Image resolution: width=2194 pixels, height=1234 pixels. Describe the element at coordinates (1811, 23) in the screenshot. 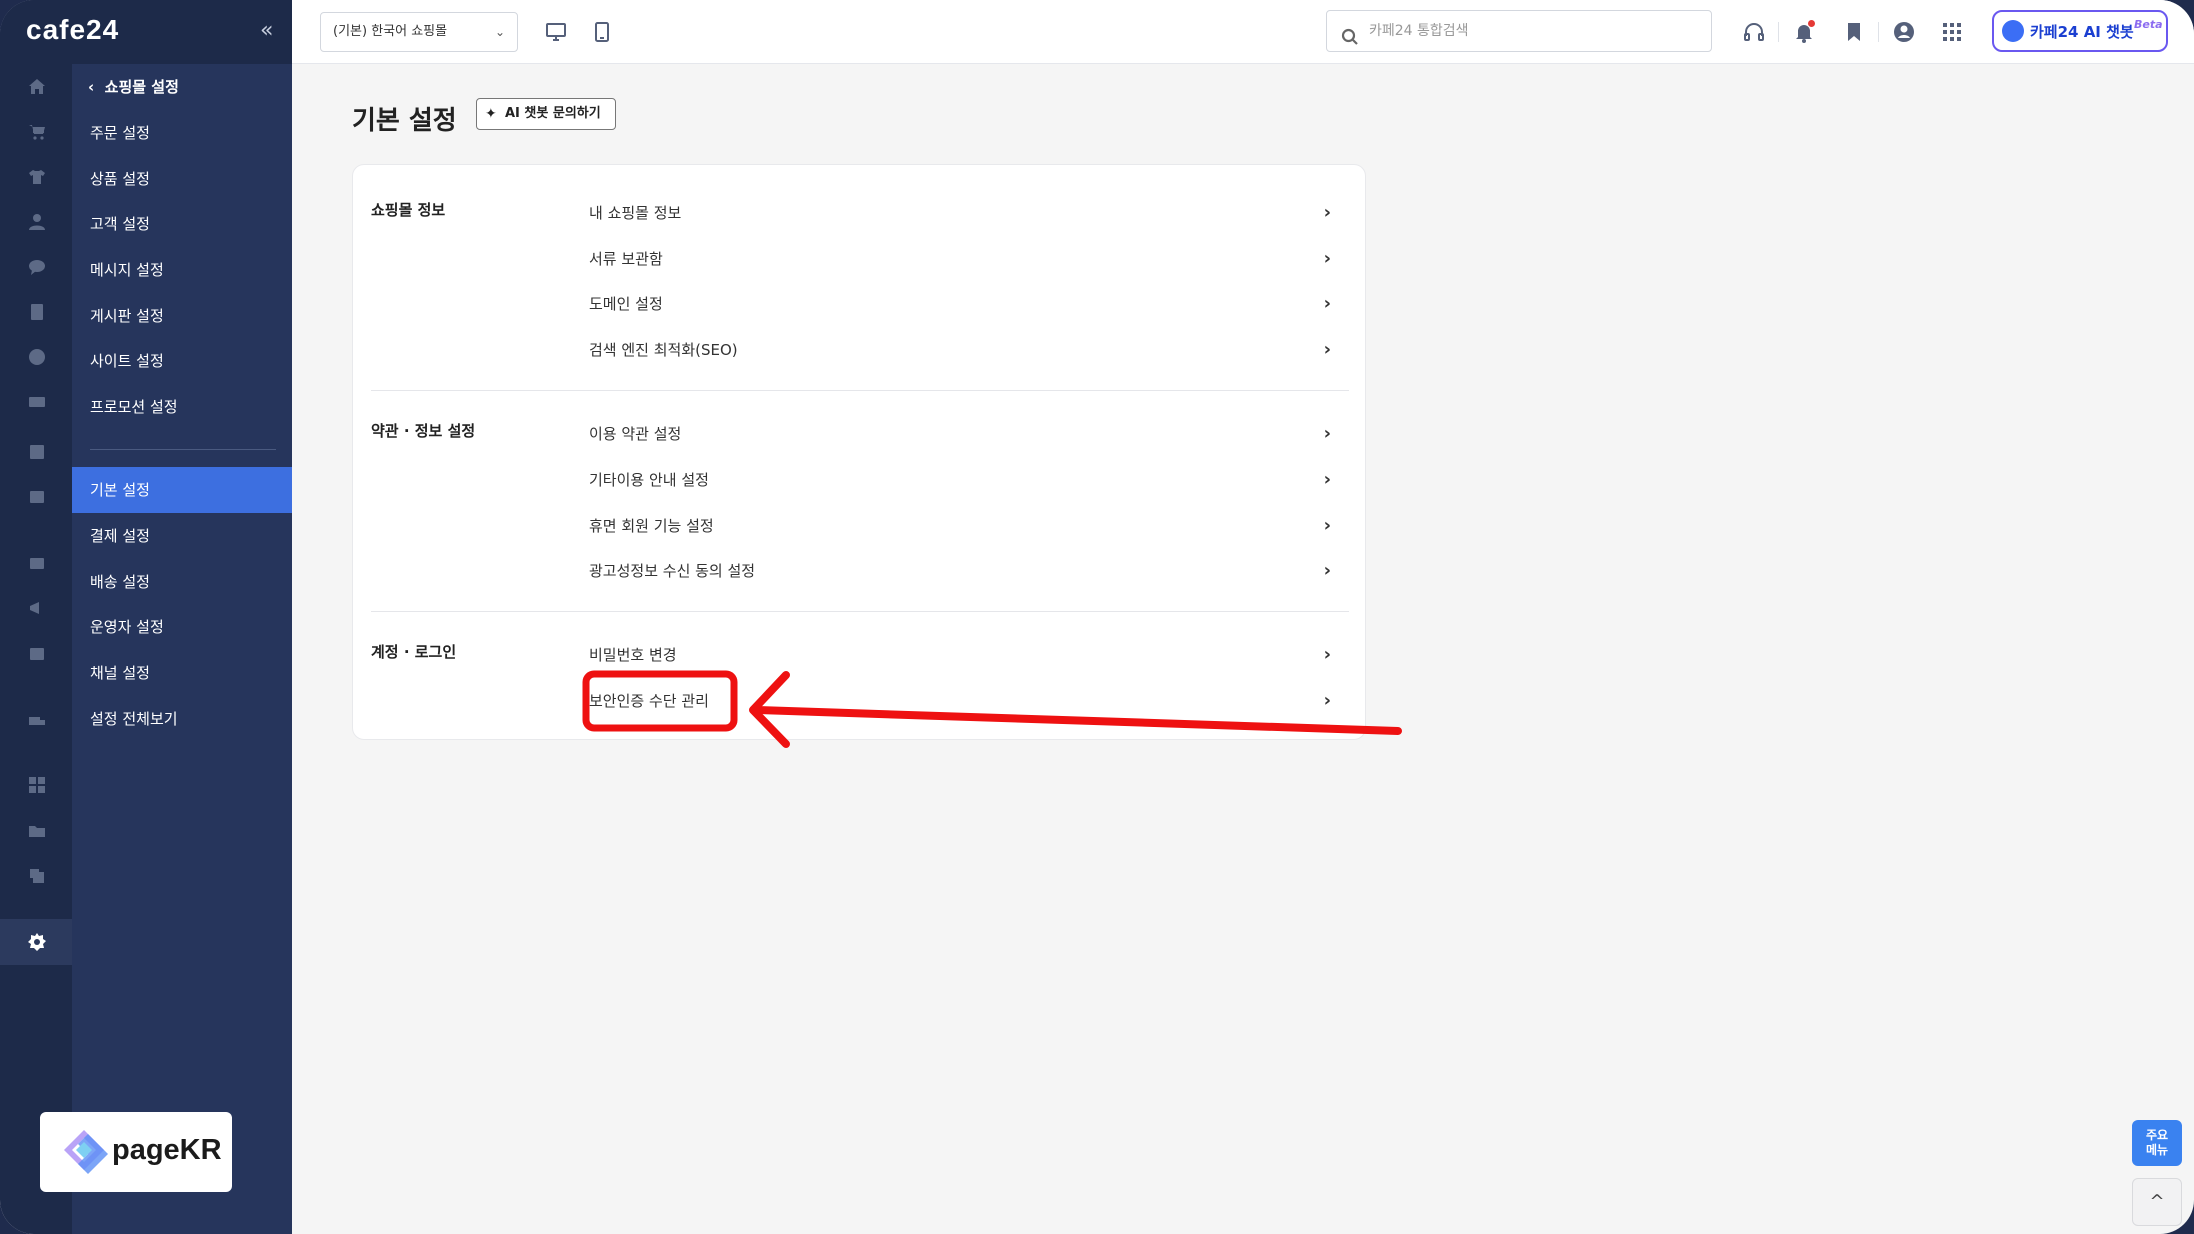

I see `notification-dot` at that location.